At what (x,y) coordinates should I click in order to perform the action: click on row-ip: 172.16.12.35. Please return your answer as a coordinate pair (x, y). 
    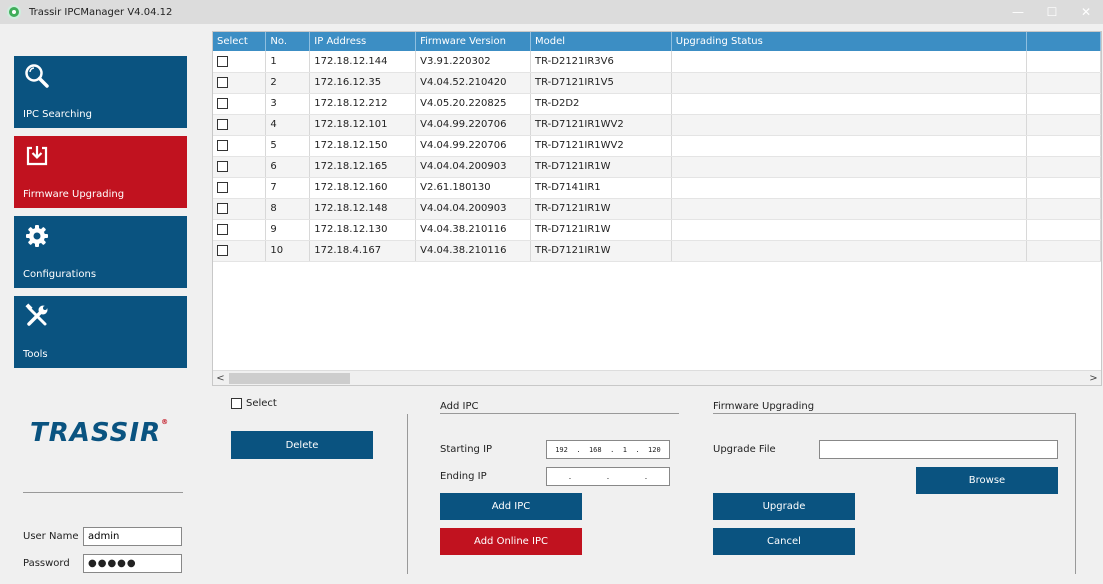
    Looking at the image, I should click on (363, 83).